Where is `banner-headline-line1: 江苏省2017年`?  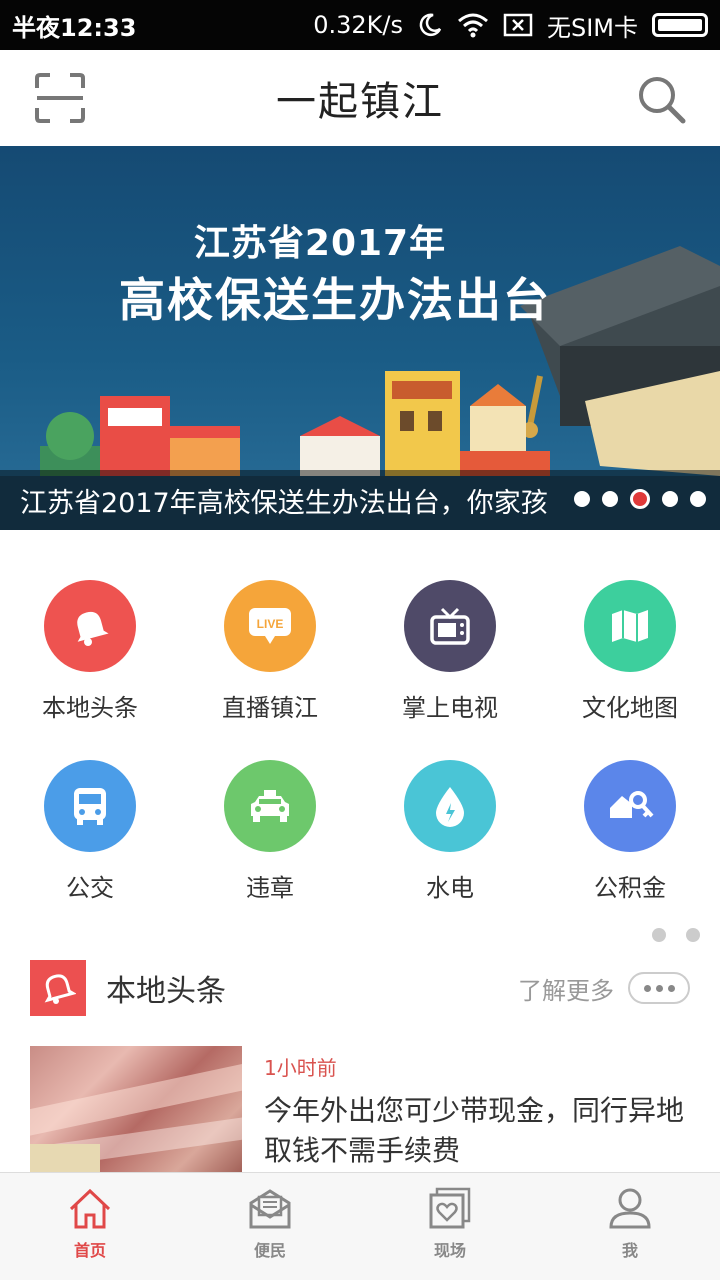
banner-headline-line1: 江苏省2017年 is located at coordinates (320, 243).